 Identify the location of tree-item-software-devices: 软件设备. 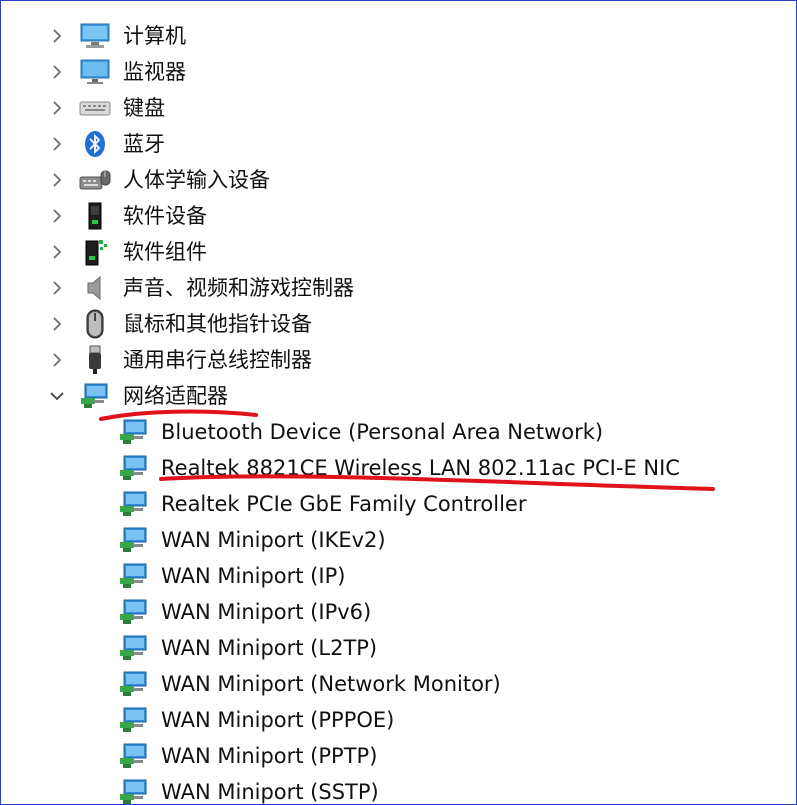
(398, 216).